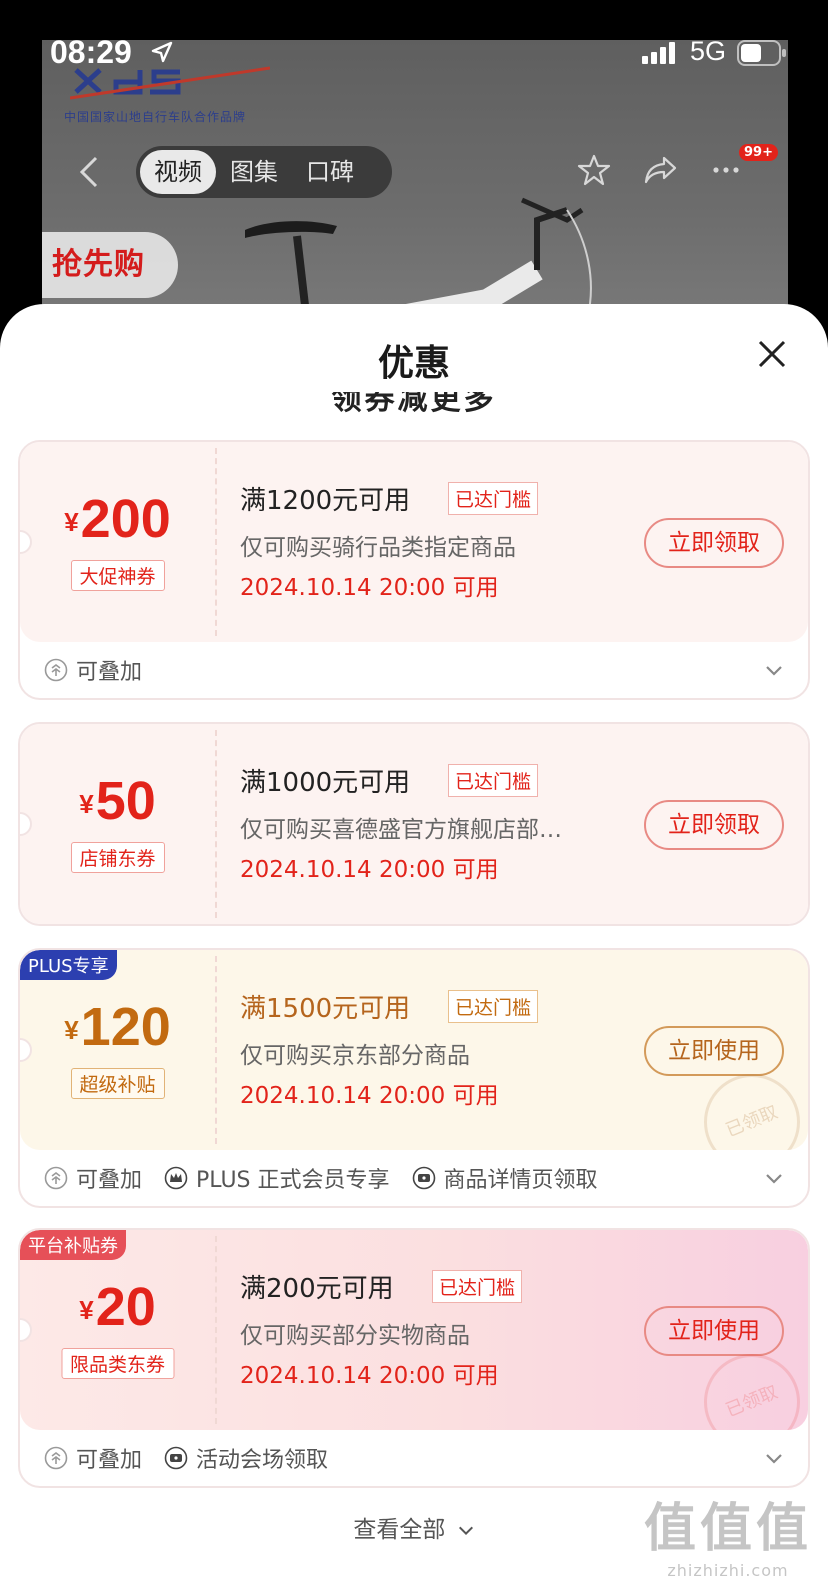 The image size is (828, 1596). What do you see at coordinates (317, 1289) in the screenshot?
I see `coupon-condition: 满200元可用` at bounding box center [317, 1289].